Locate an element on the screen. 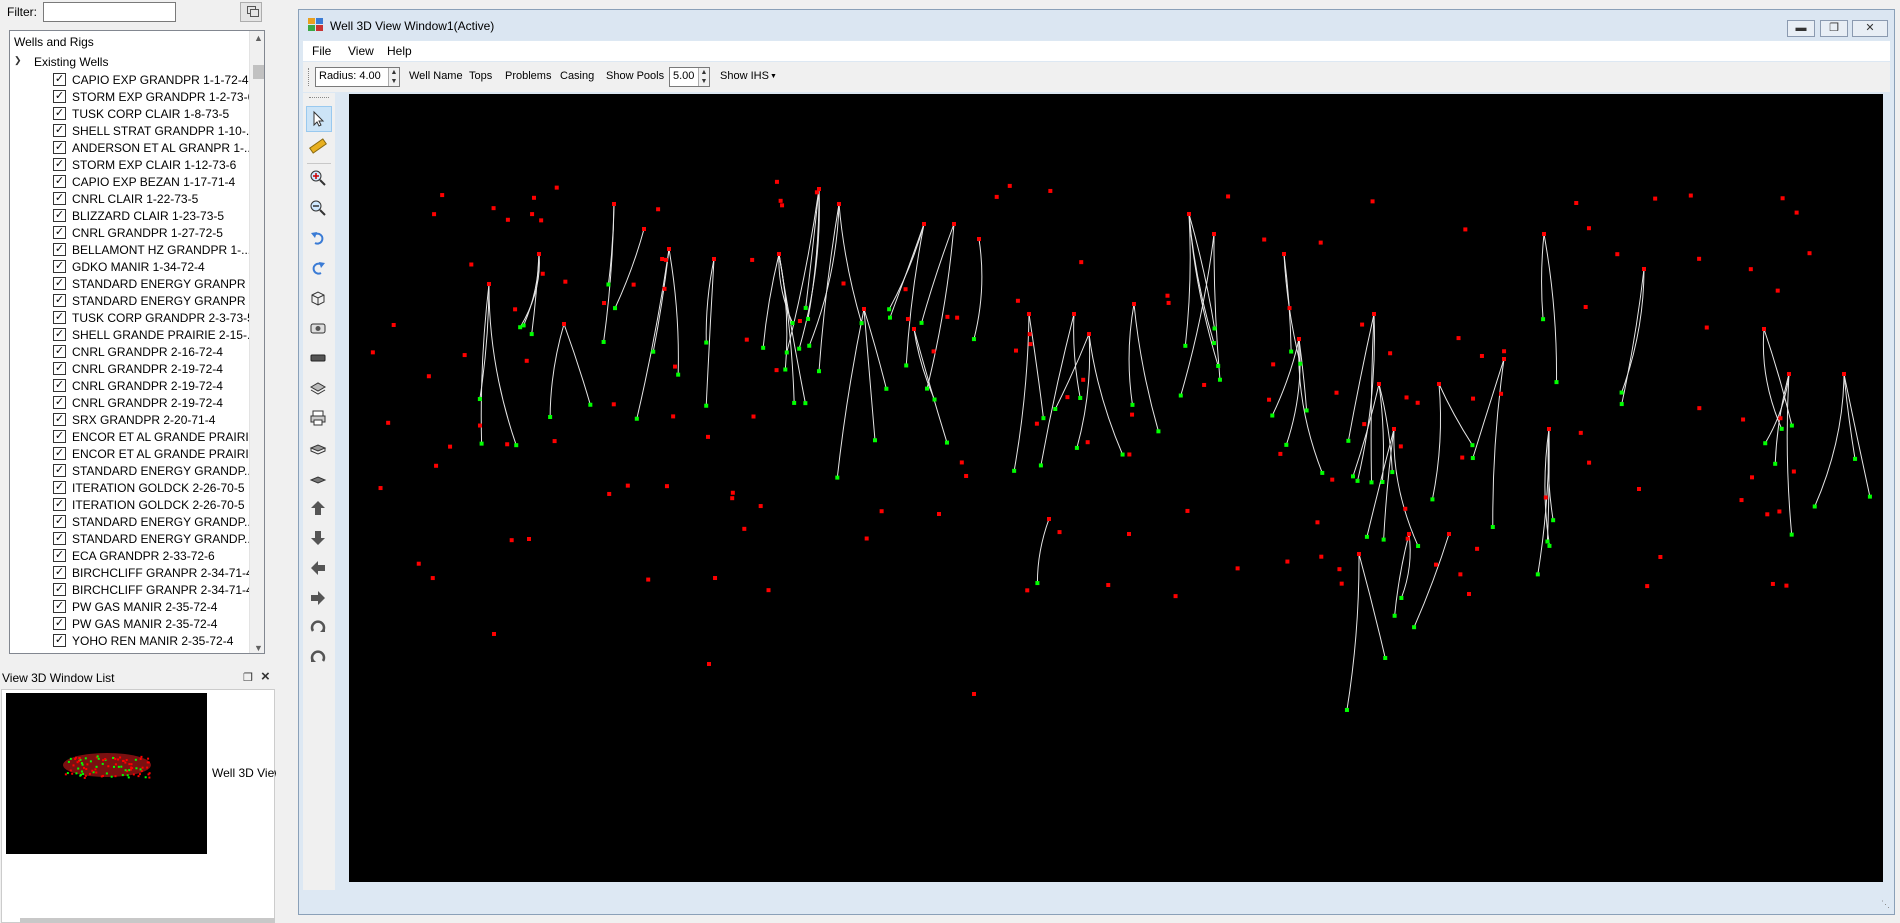 This screenshot has width=1900, height=923. well-list-item: ✓ SRX GRANDPR 2-20-71-4 is located at coordinates (130, 419).